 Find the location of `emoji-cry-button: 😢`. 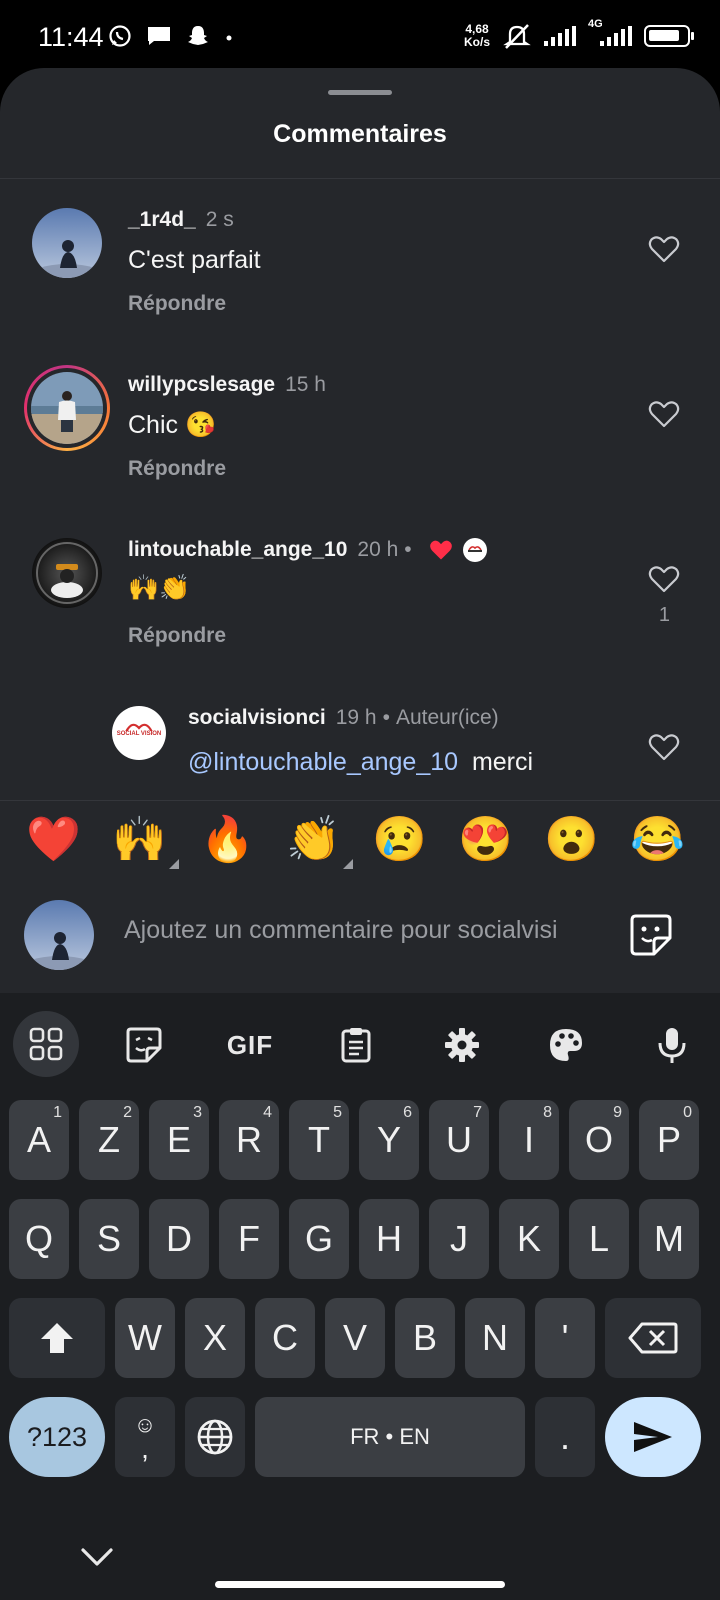

emoji-cry-button: 😢 is located at coordinates (399, 840).